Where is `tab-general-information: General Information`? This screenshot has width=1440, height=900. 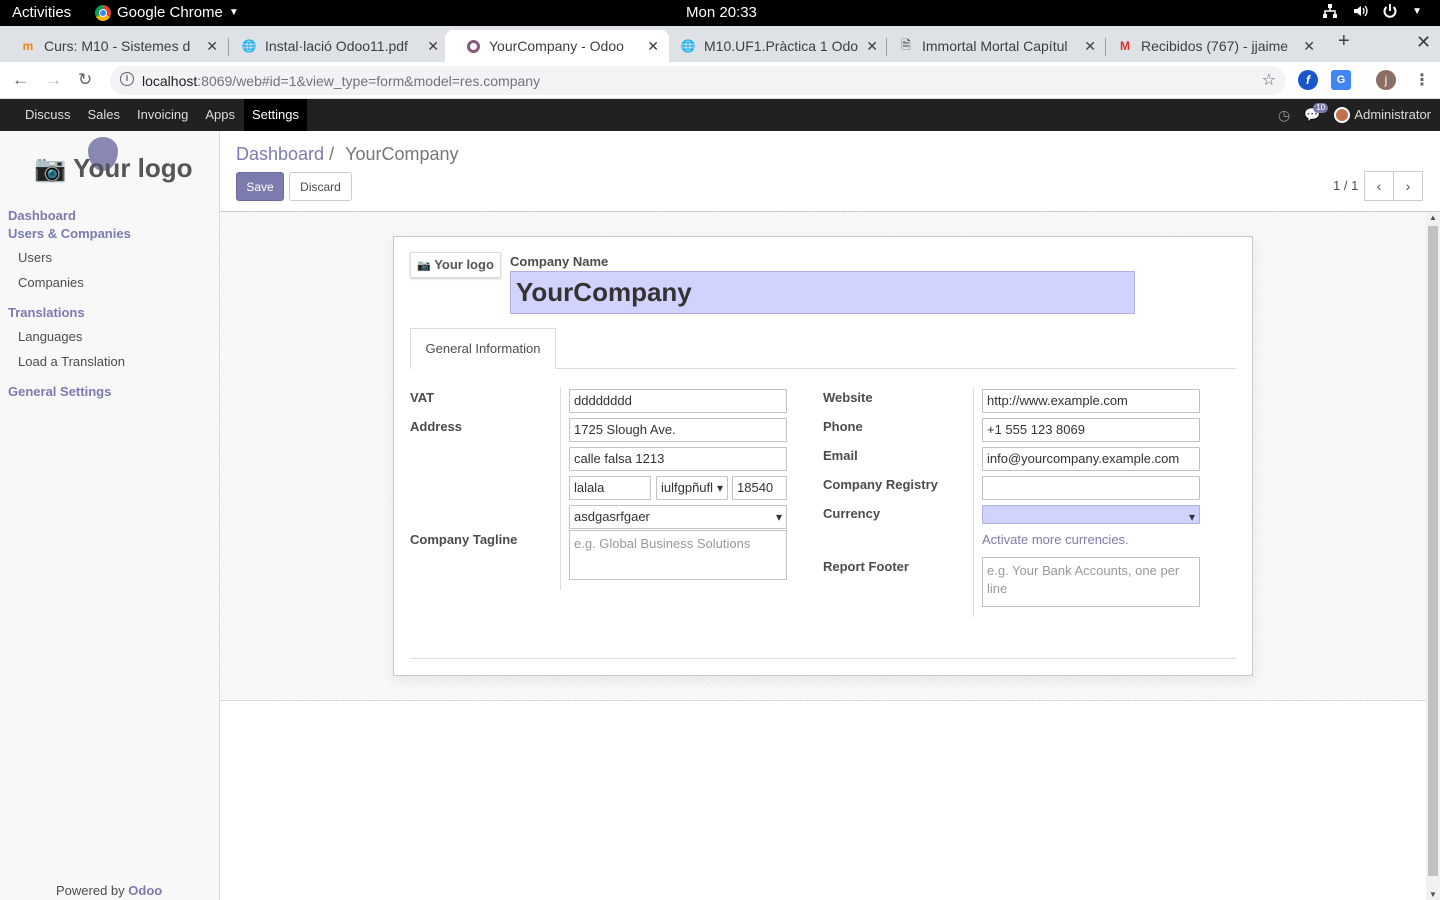
tab-general-information: General Information is located at coordinates (483, 348).